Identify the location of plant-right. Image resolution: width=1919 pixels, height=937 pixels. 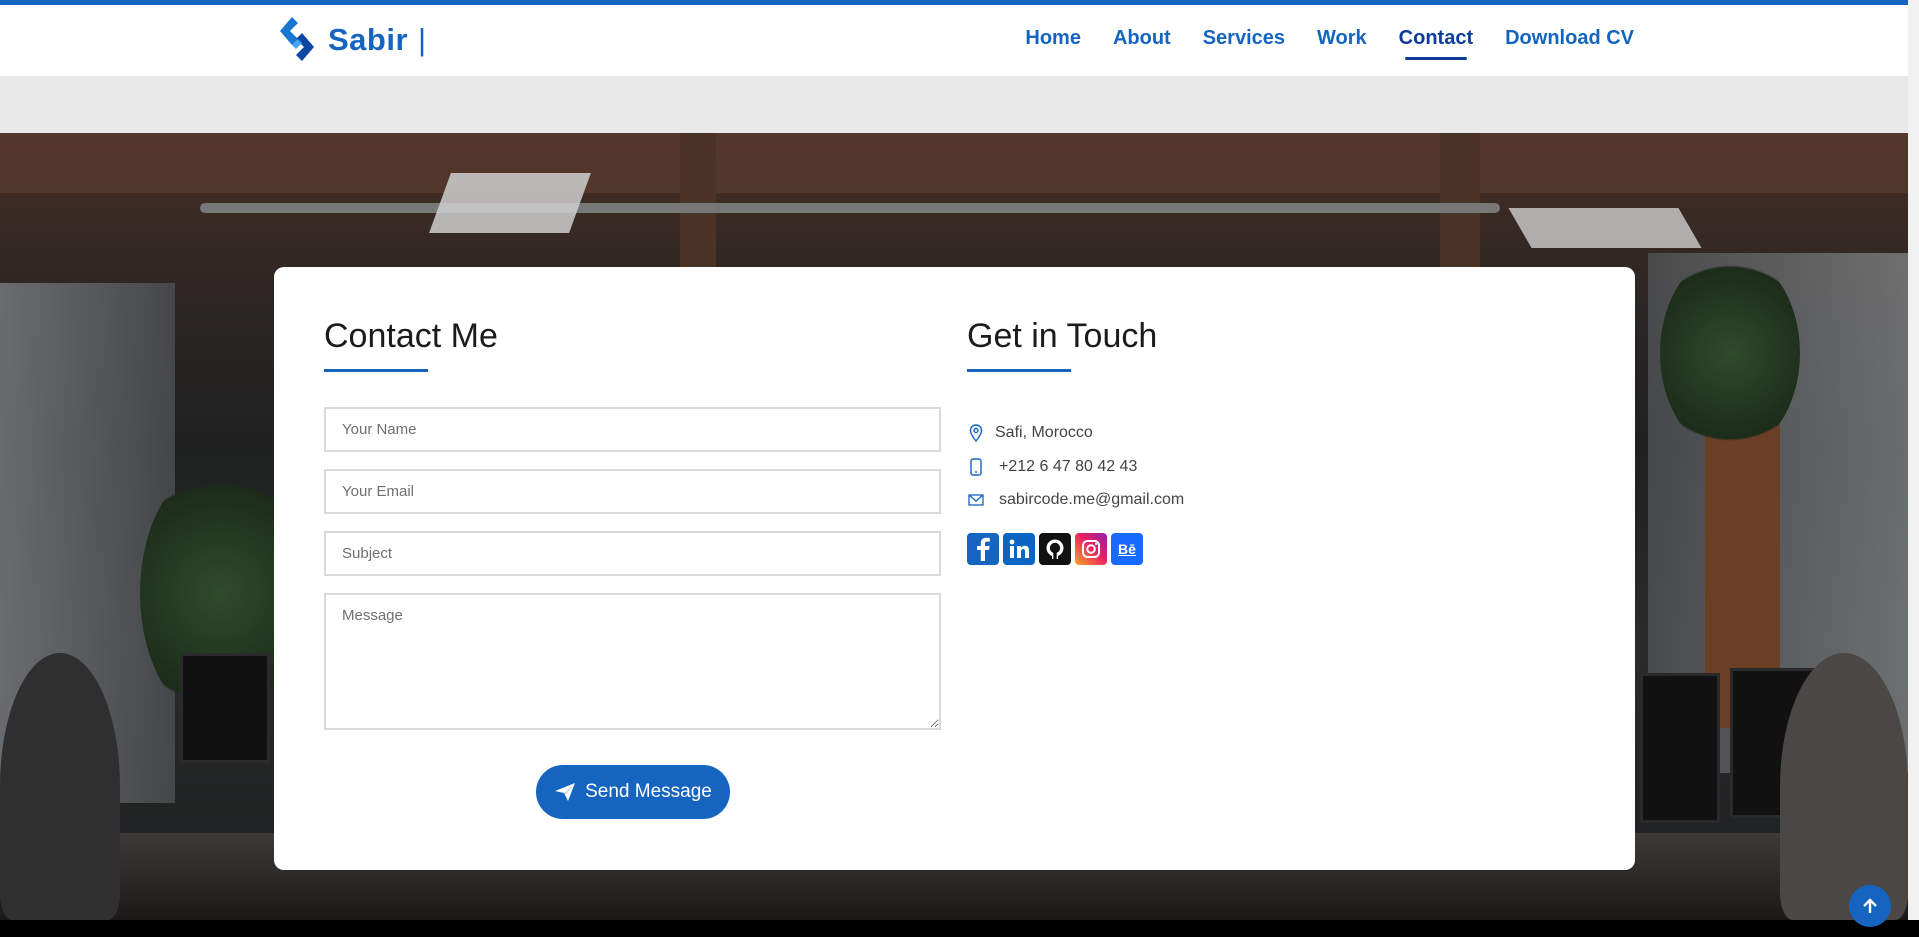
(1730, 353).